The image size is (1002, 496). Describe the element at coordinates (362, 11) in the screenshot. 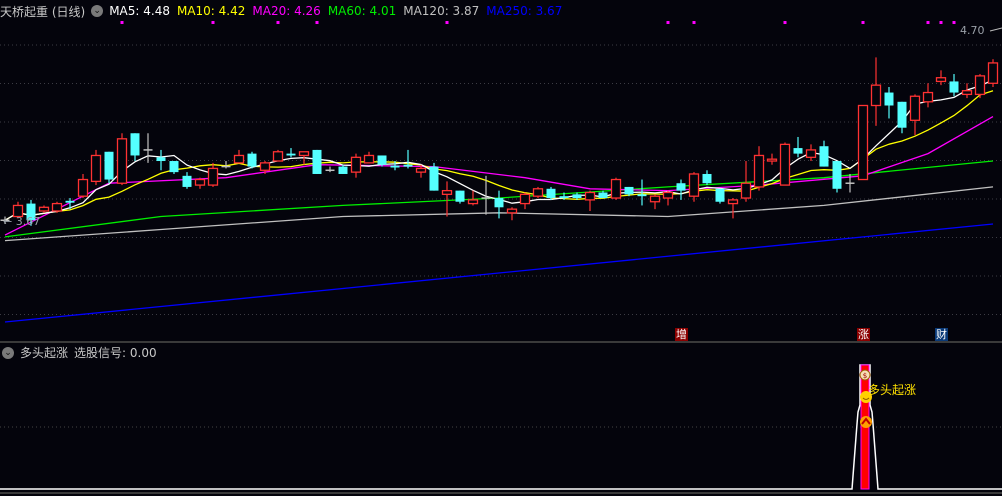

I see `ma-legend-ma60: MA60: 4.01` at that location.